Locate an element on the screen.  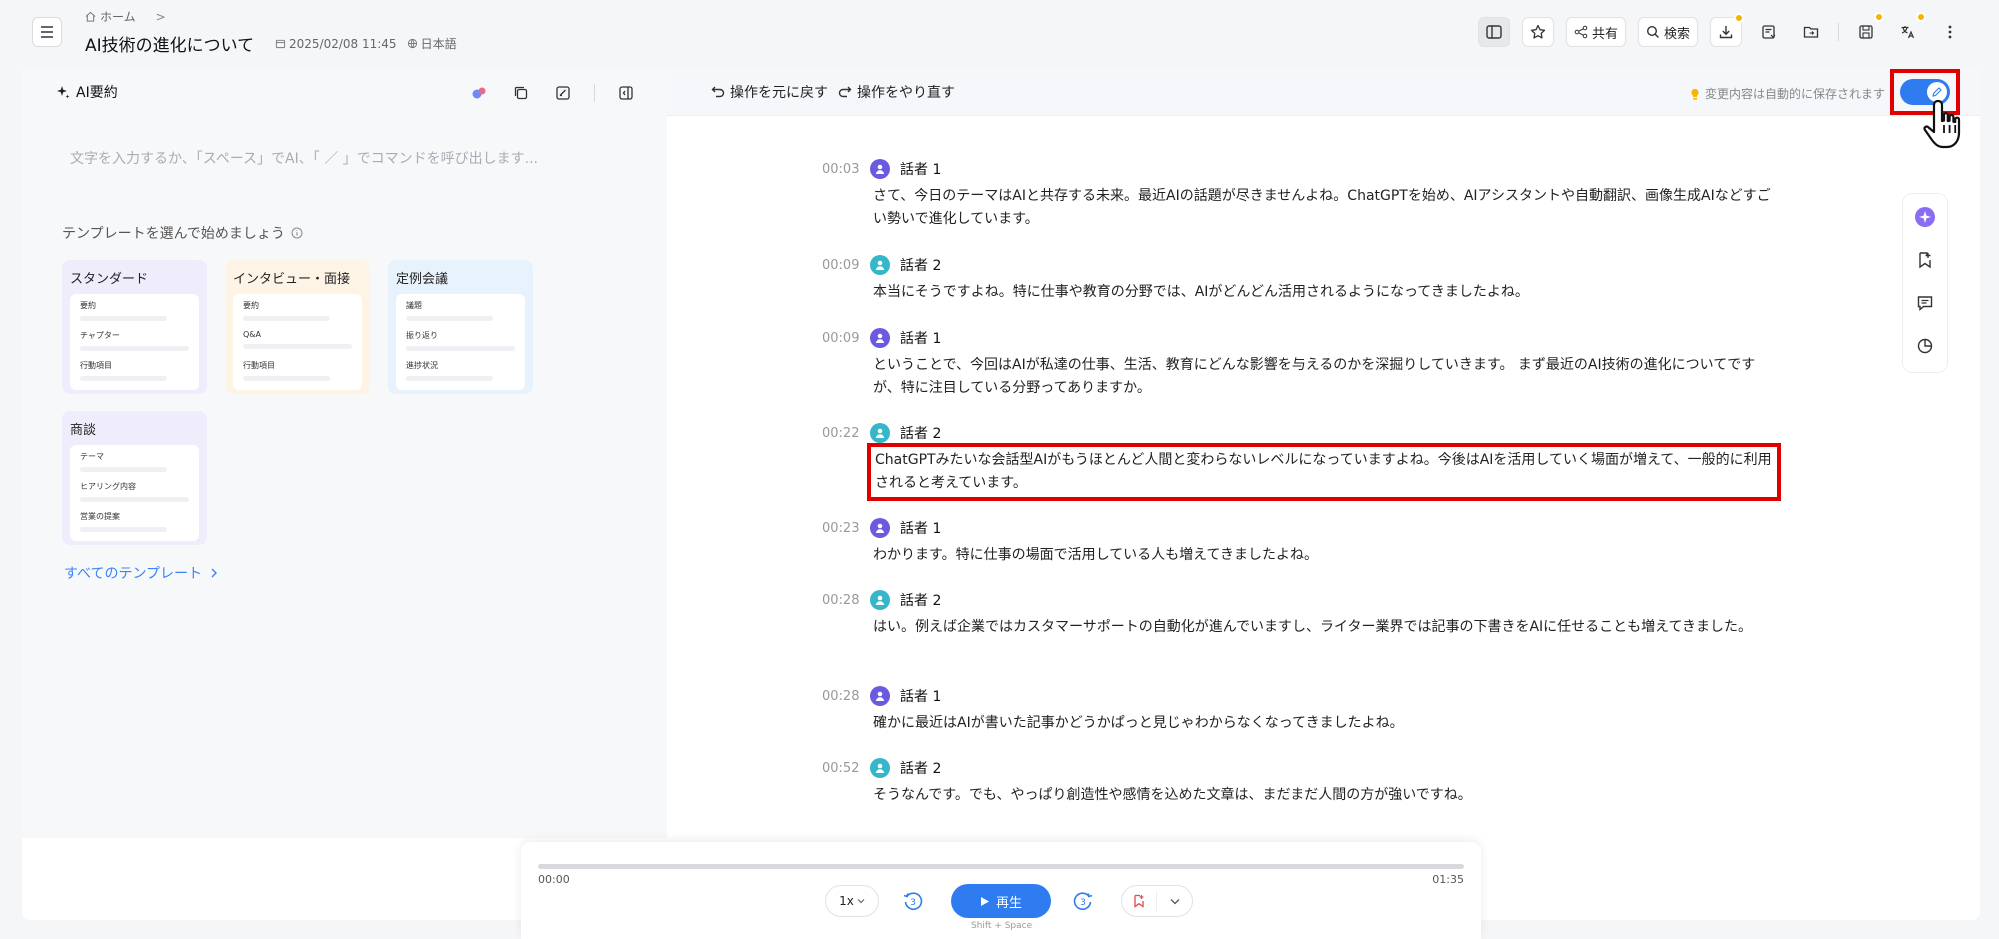
segment-timestamp: 00:03 is located at coordinates (846, 169).